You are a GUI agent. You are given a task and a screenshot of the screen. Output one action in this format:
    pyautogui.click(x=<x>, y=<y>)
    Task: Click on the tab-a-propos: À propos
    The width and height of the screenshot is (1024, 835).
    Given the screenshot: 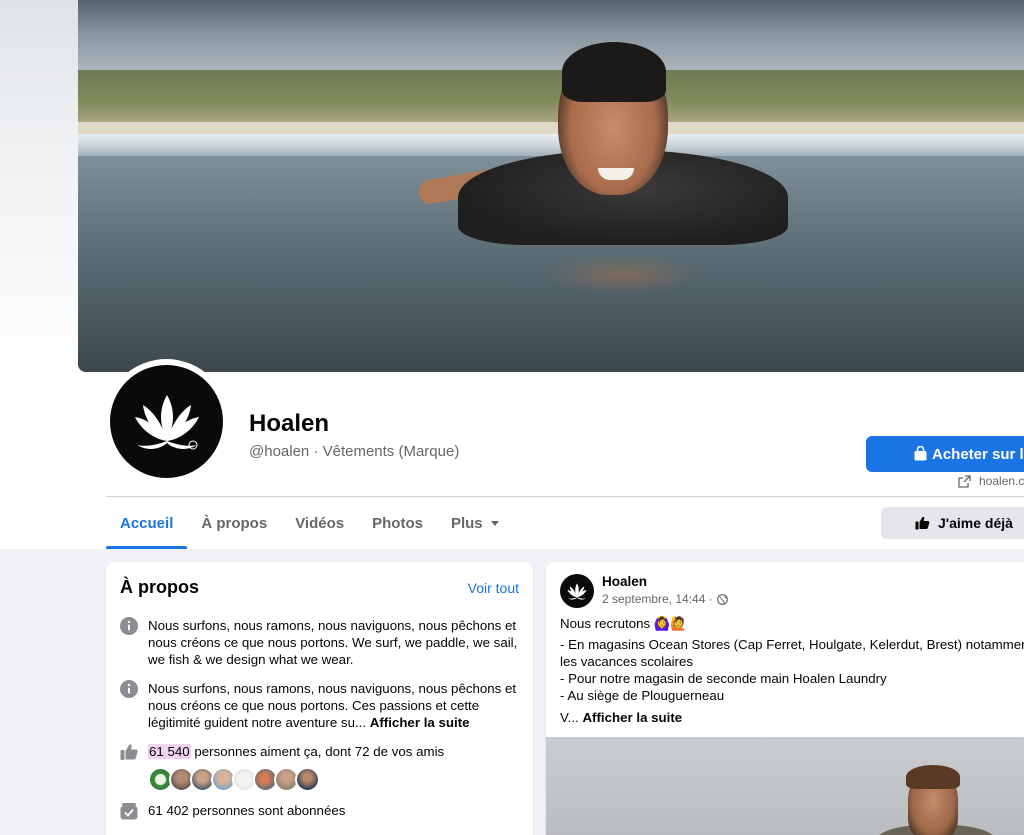 What is the action you would take?
    pyautogui.click(x=234, y=523)
    